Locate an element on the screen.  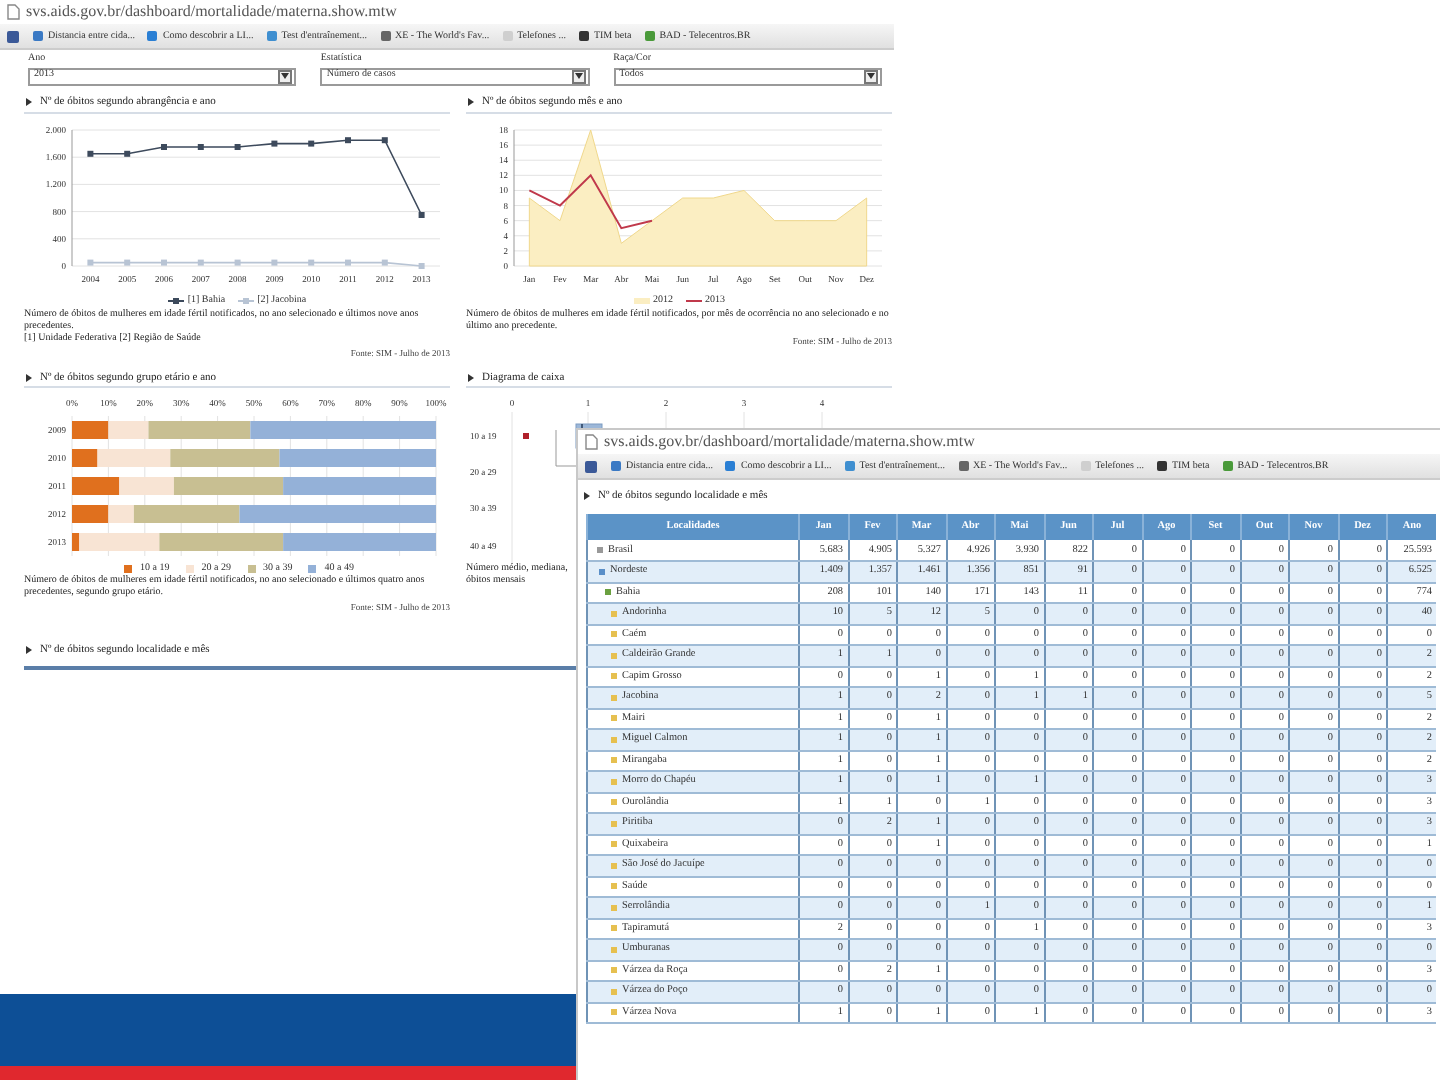
page-icon is located at coordinates (591, 442).